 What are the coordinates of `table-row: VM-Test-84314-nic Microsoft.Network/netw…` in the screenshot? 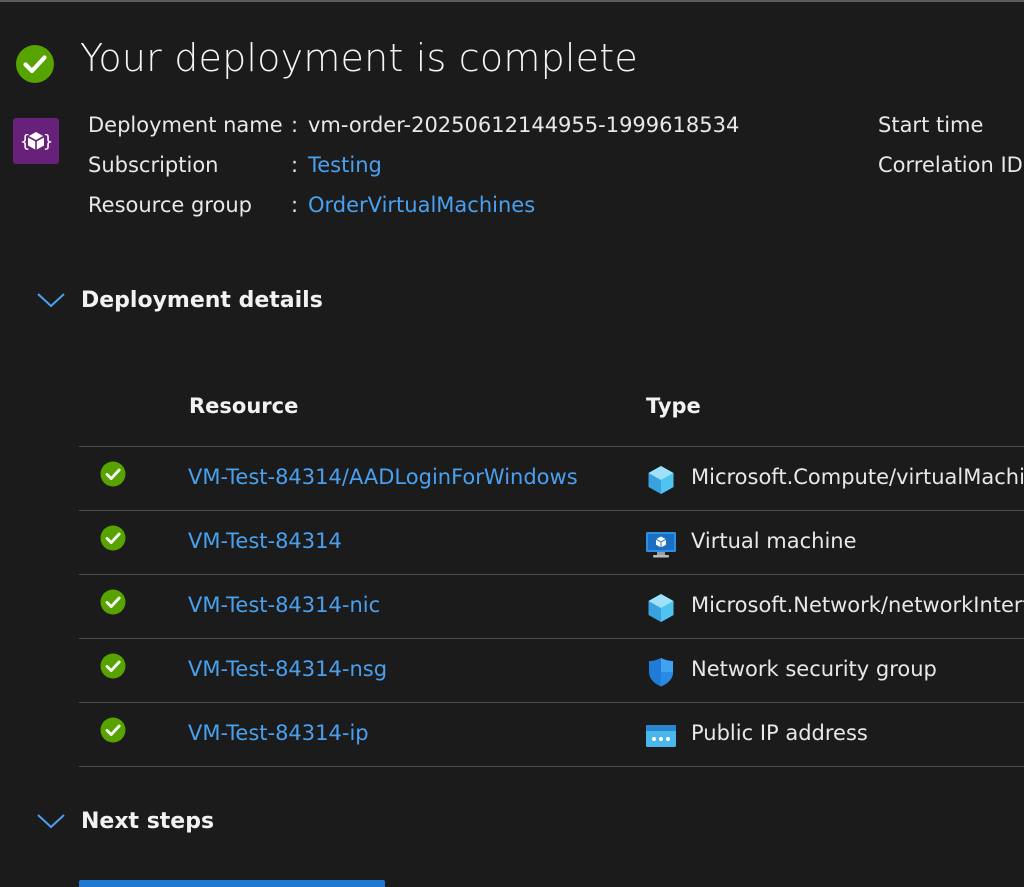 It's located at (551, 606).